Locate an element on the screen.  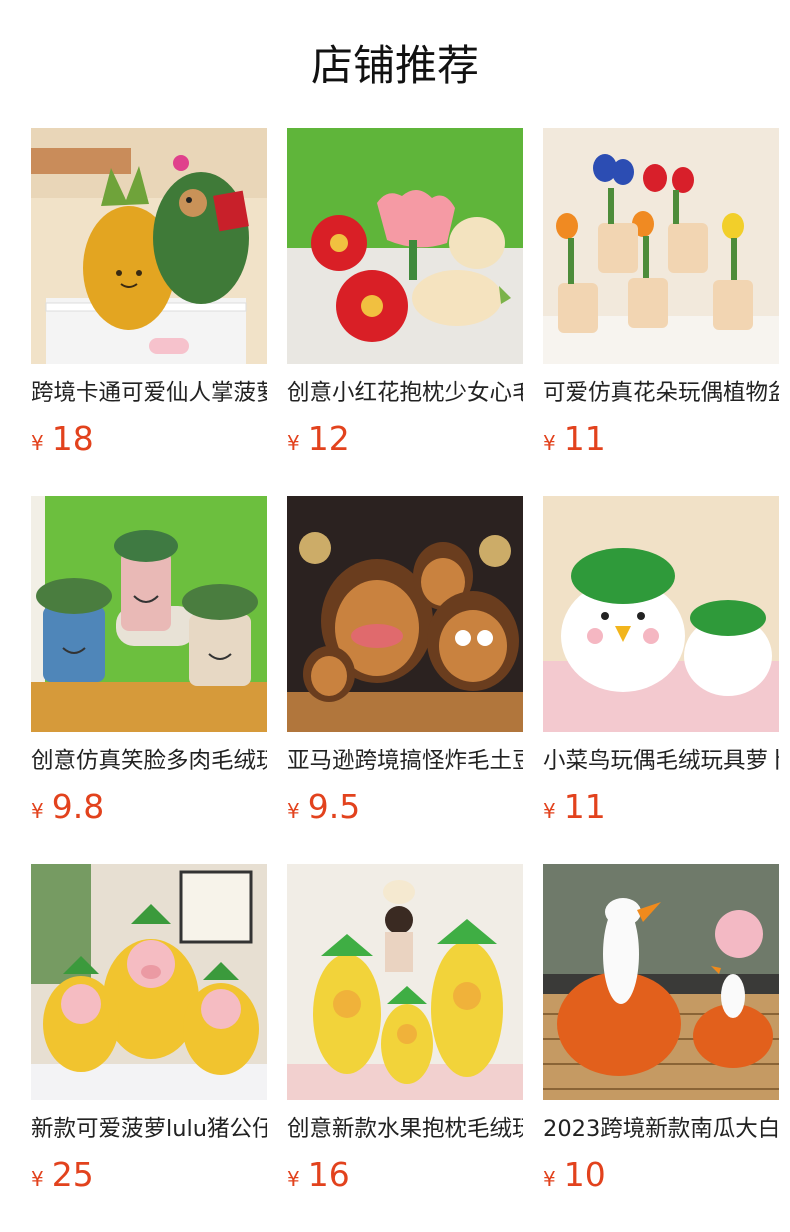
product-name: 可爱仿真花朵玩偶植物盆栽摆件 is located at coordinates (661, 393).